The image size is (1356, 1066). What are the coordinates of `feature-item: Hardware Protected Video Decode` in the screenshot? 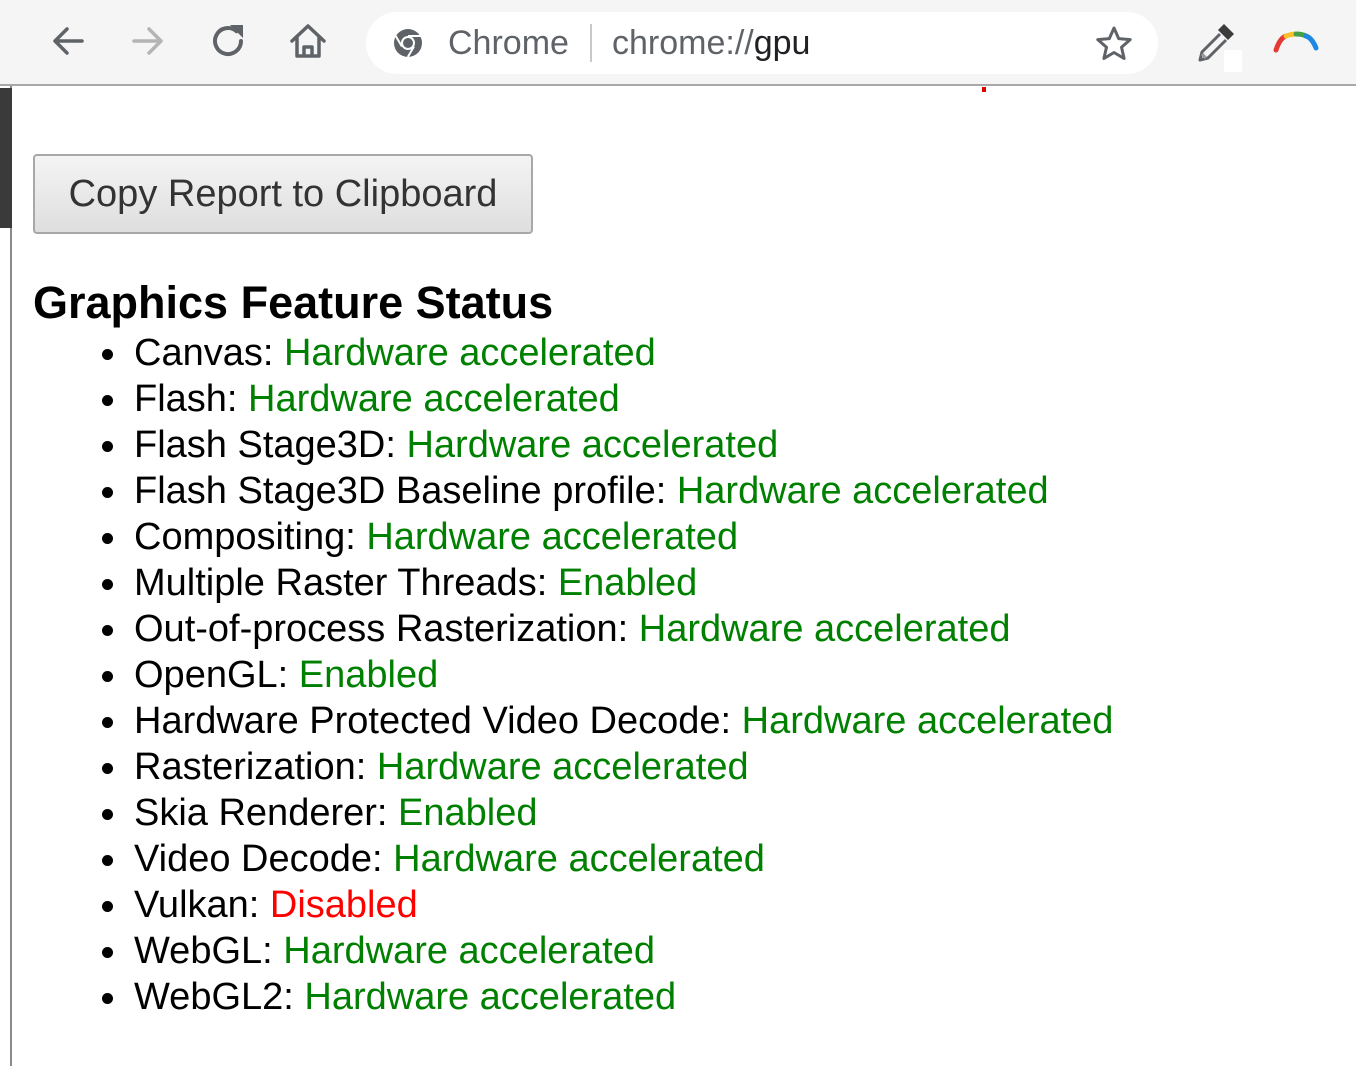 It's located at (608, 721).